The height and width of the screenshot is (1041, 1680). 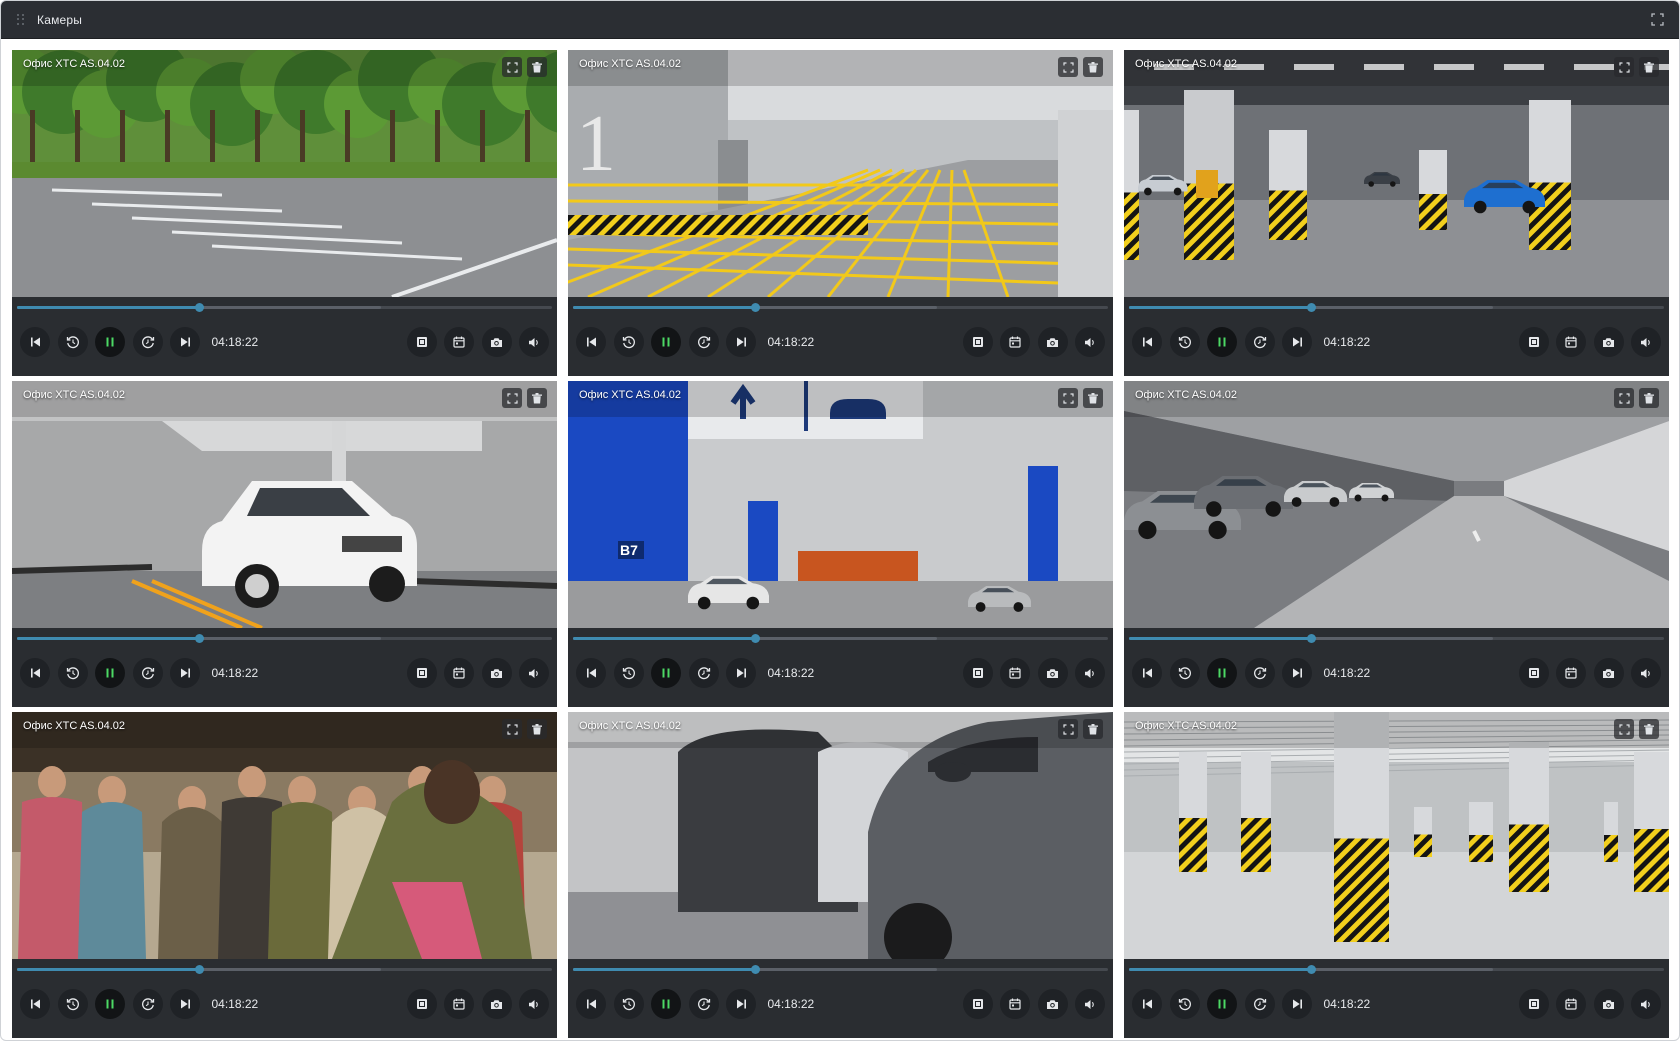 I want to click on expand-window-icon, so click(x=1657, y=20).